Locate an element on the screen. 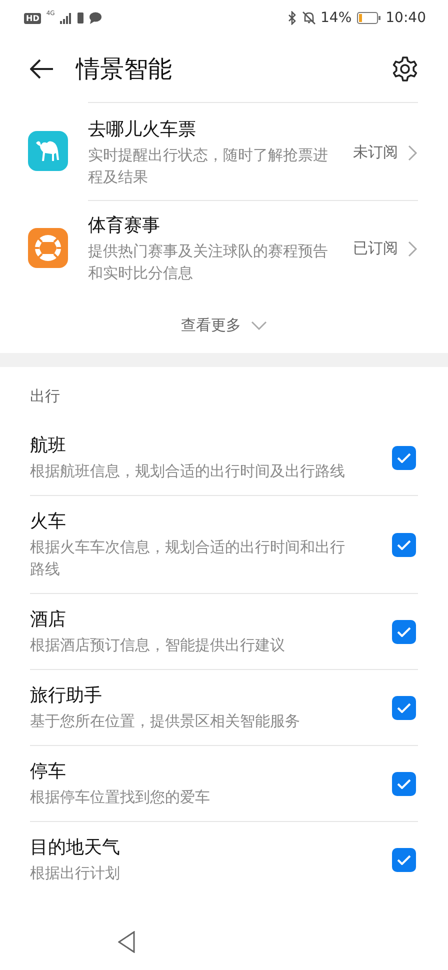 The width and height of the screenshot is (448, 970). chat-icon is located at coordinates (95, 18).